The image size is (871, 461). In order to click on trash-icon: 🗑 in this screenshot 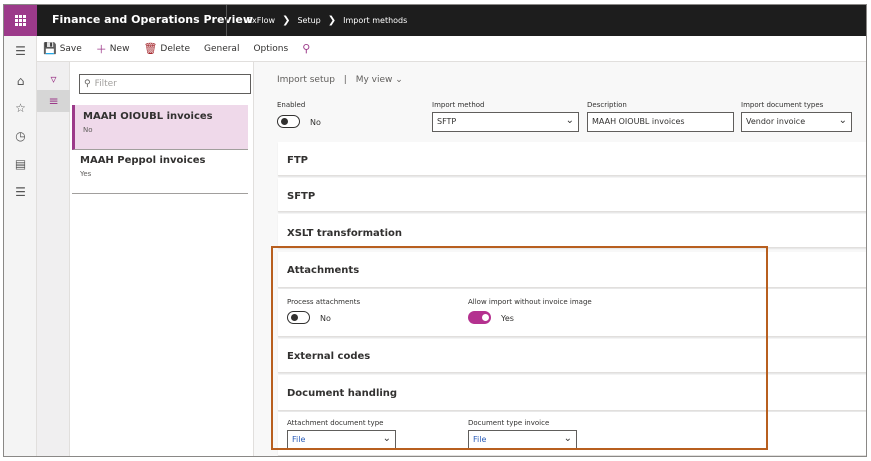, I will do `click(150, 48)`.